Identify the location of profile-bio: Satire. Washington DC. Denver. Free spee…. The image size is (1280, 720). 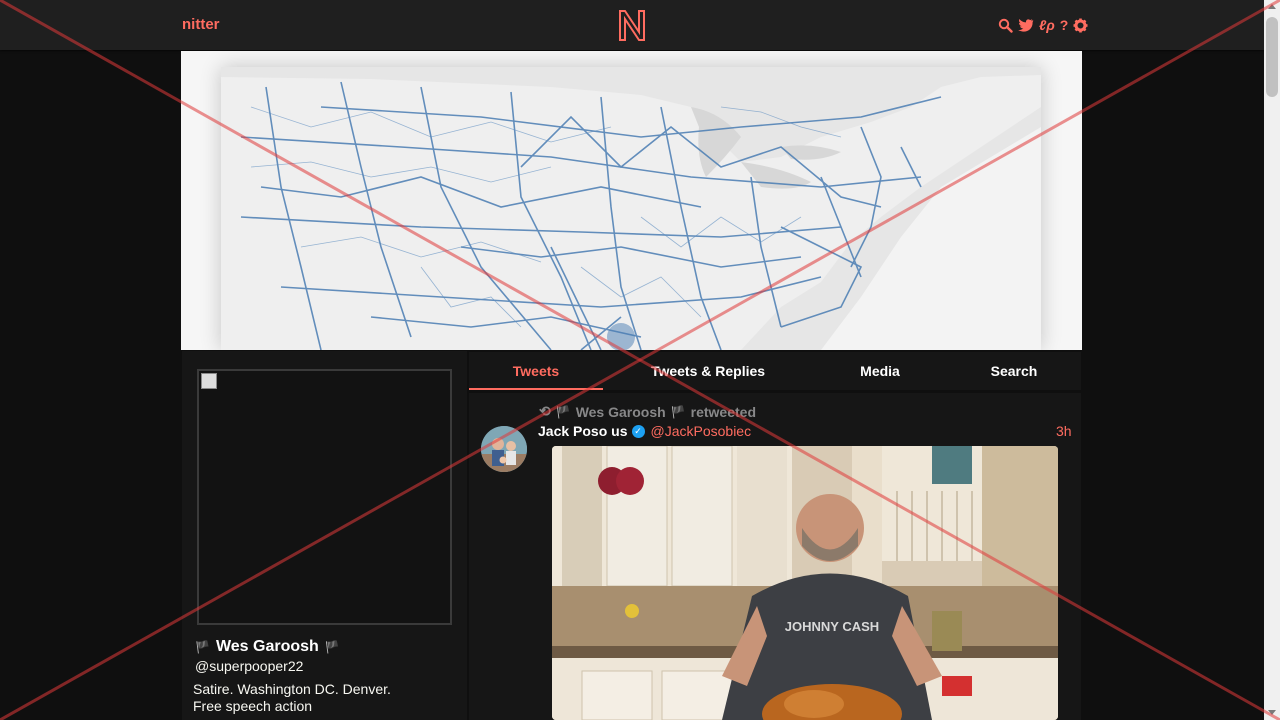
(323, 698).